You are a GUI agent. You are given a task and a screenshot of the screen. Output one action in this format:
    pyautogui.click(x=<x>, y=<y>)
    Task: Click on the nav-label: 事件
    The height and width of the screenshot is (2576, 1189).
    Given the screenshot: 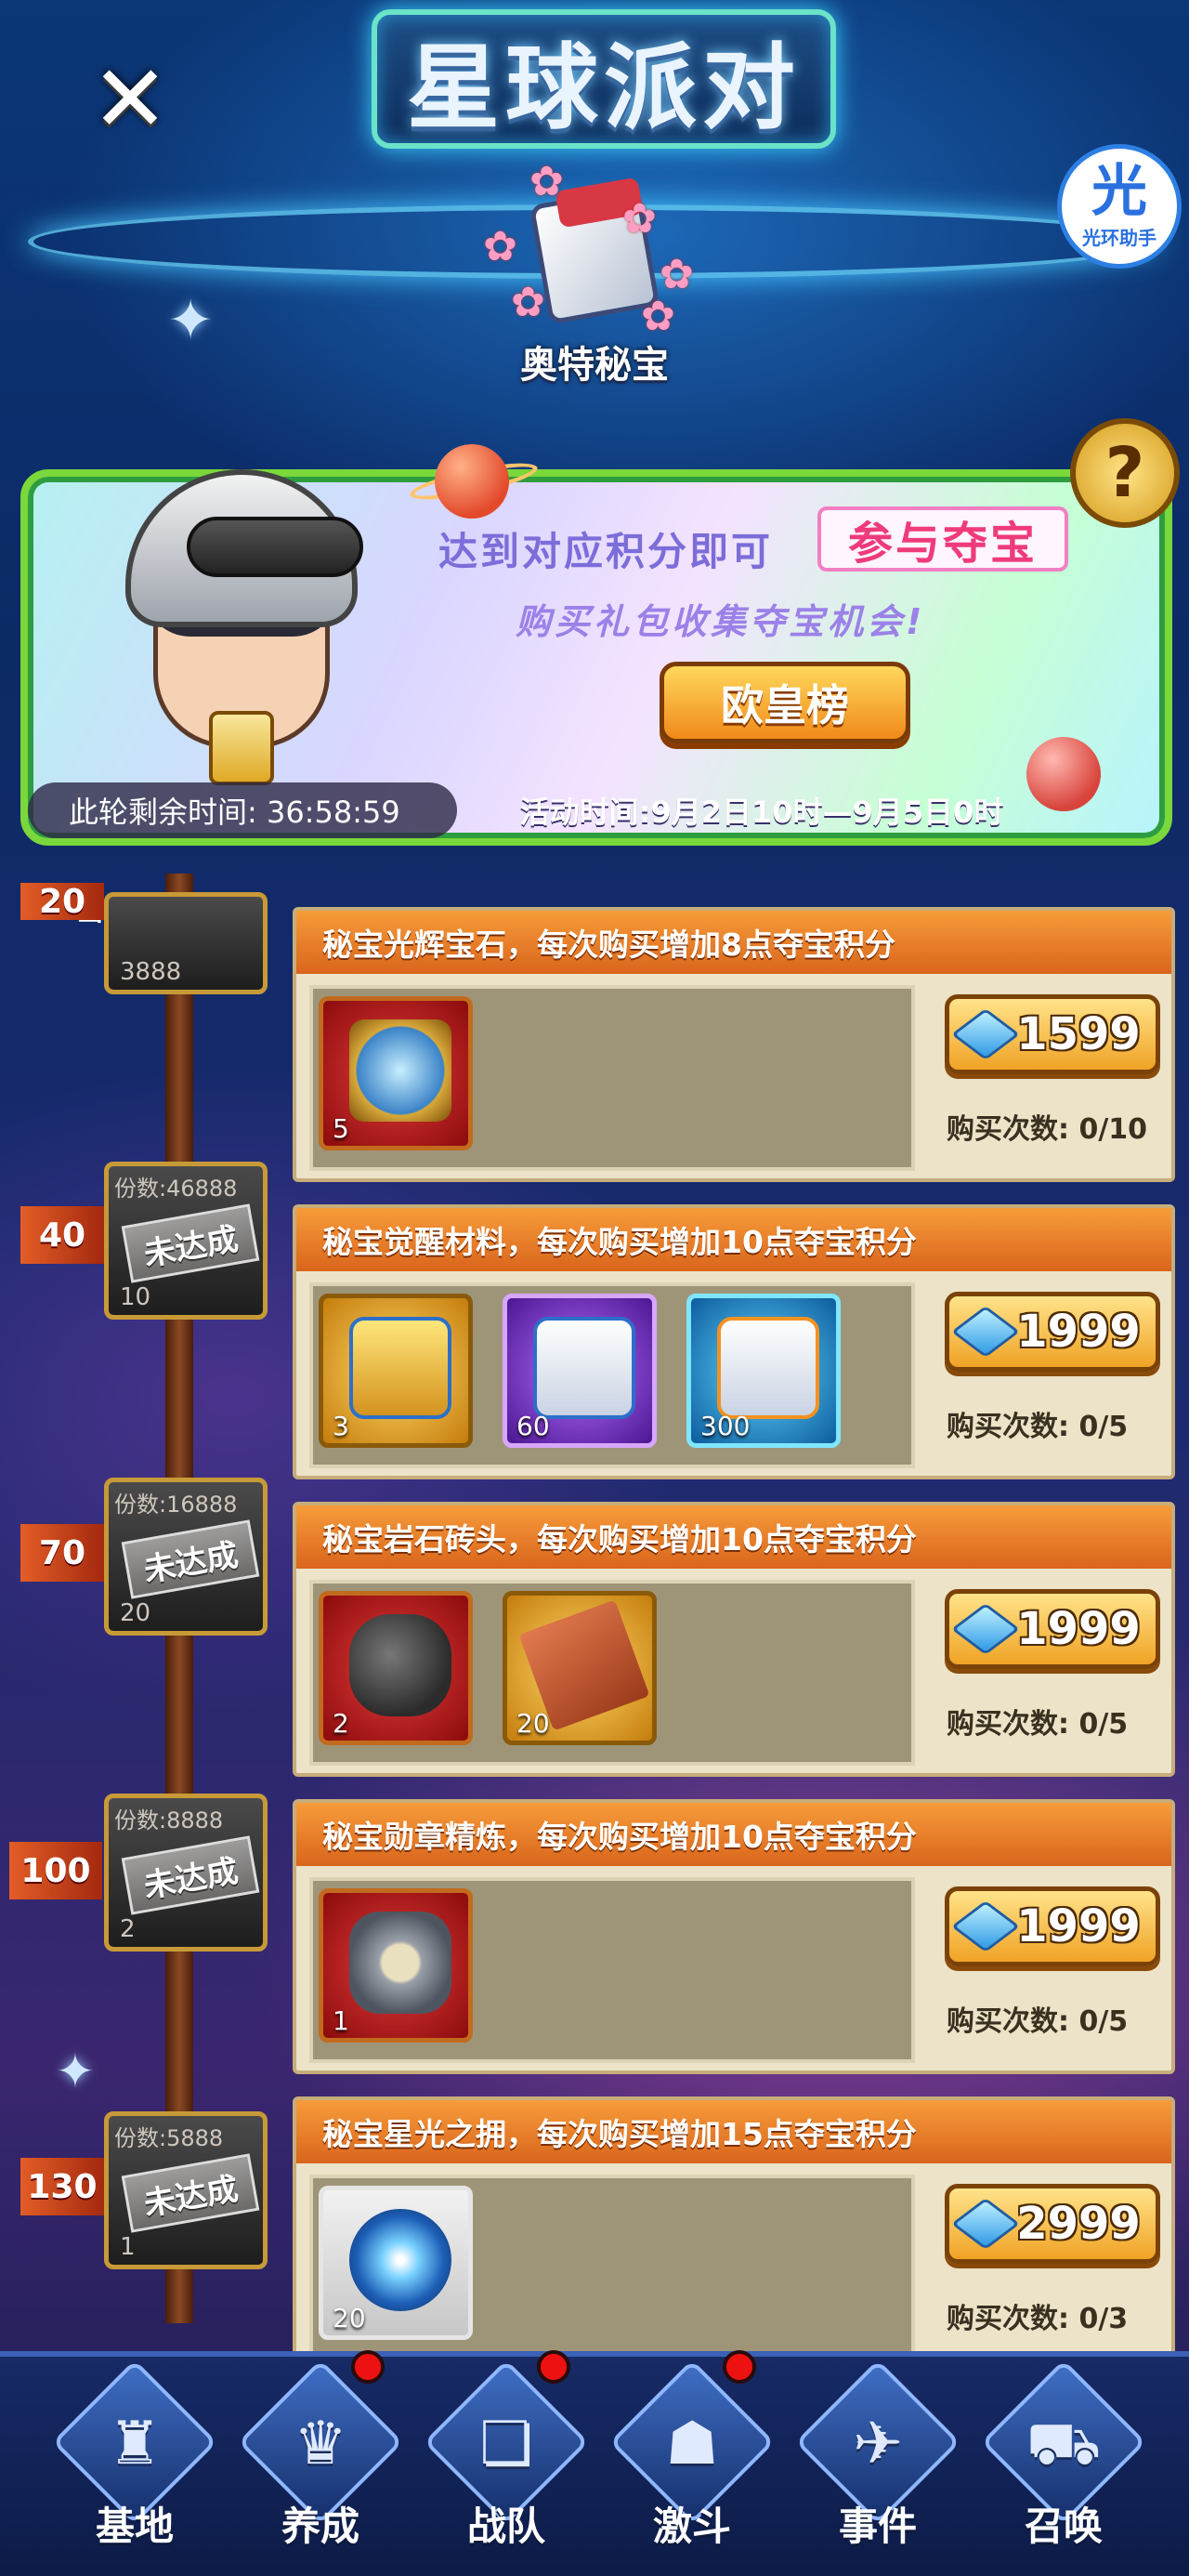 What is the action you would take?
    pyautogui.click(x=877, y=2526)
    